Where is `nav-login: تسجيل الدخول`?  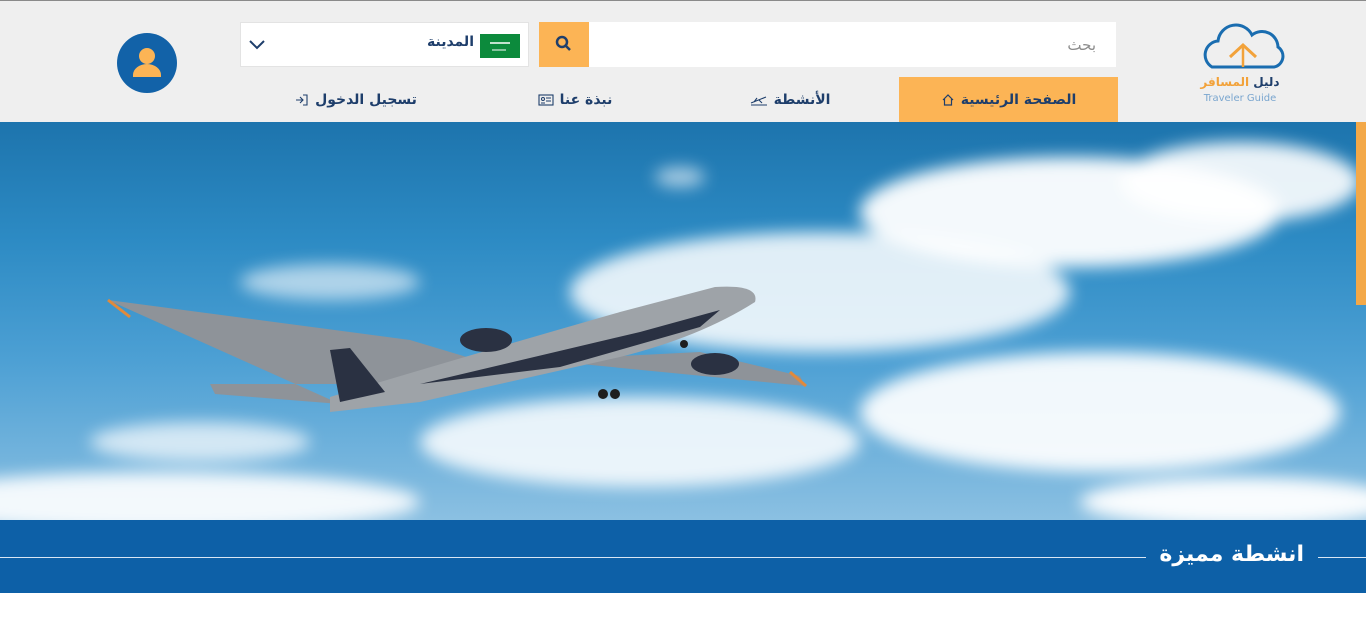
nav-login: تسجيل الدخول is located at coordinates (356, 100).